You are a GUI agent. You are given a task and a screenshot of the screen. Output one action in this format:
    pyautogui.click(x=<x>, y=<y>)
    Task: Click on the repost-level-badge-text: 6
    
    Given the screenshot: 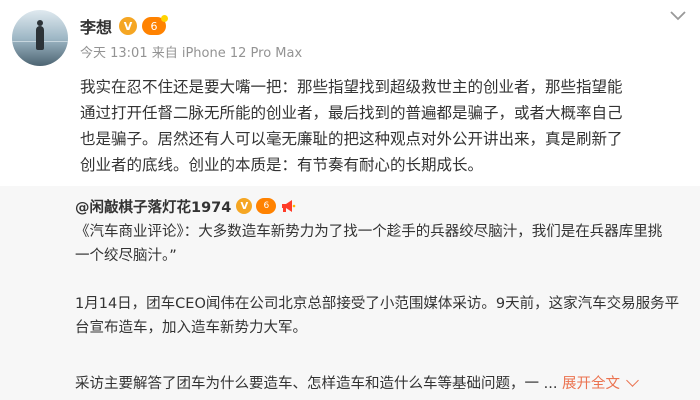 What is the action you would take?
    pyautogui.click(x=266, y=206)
    